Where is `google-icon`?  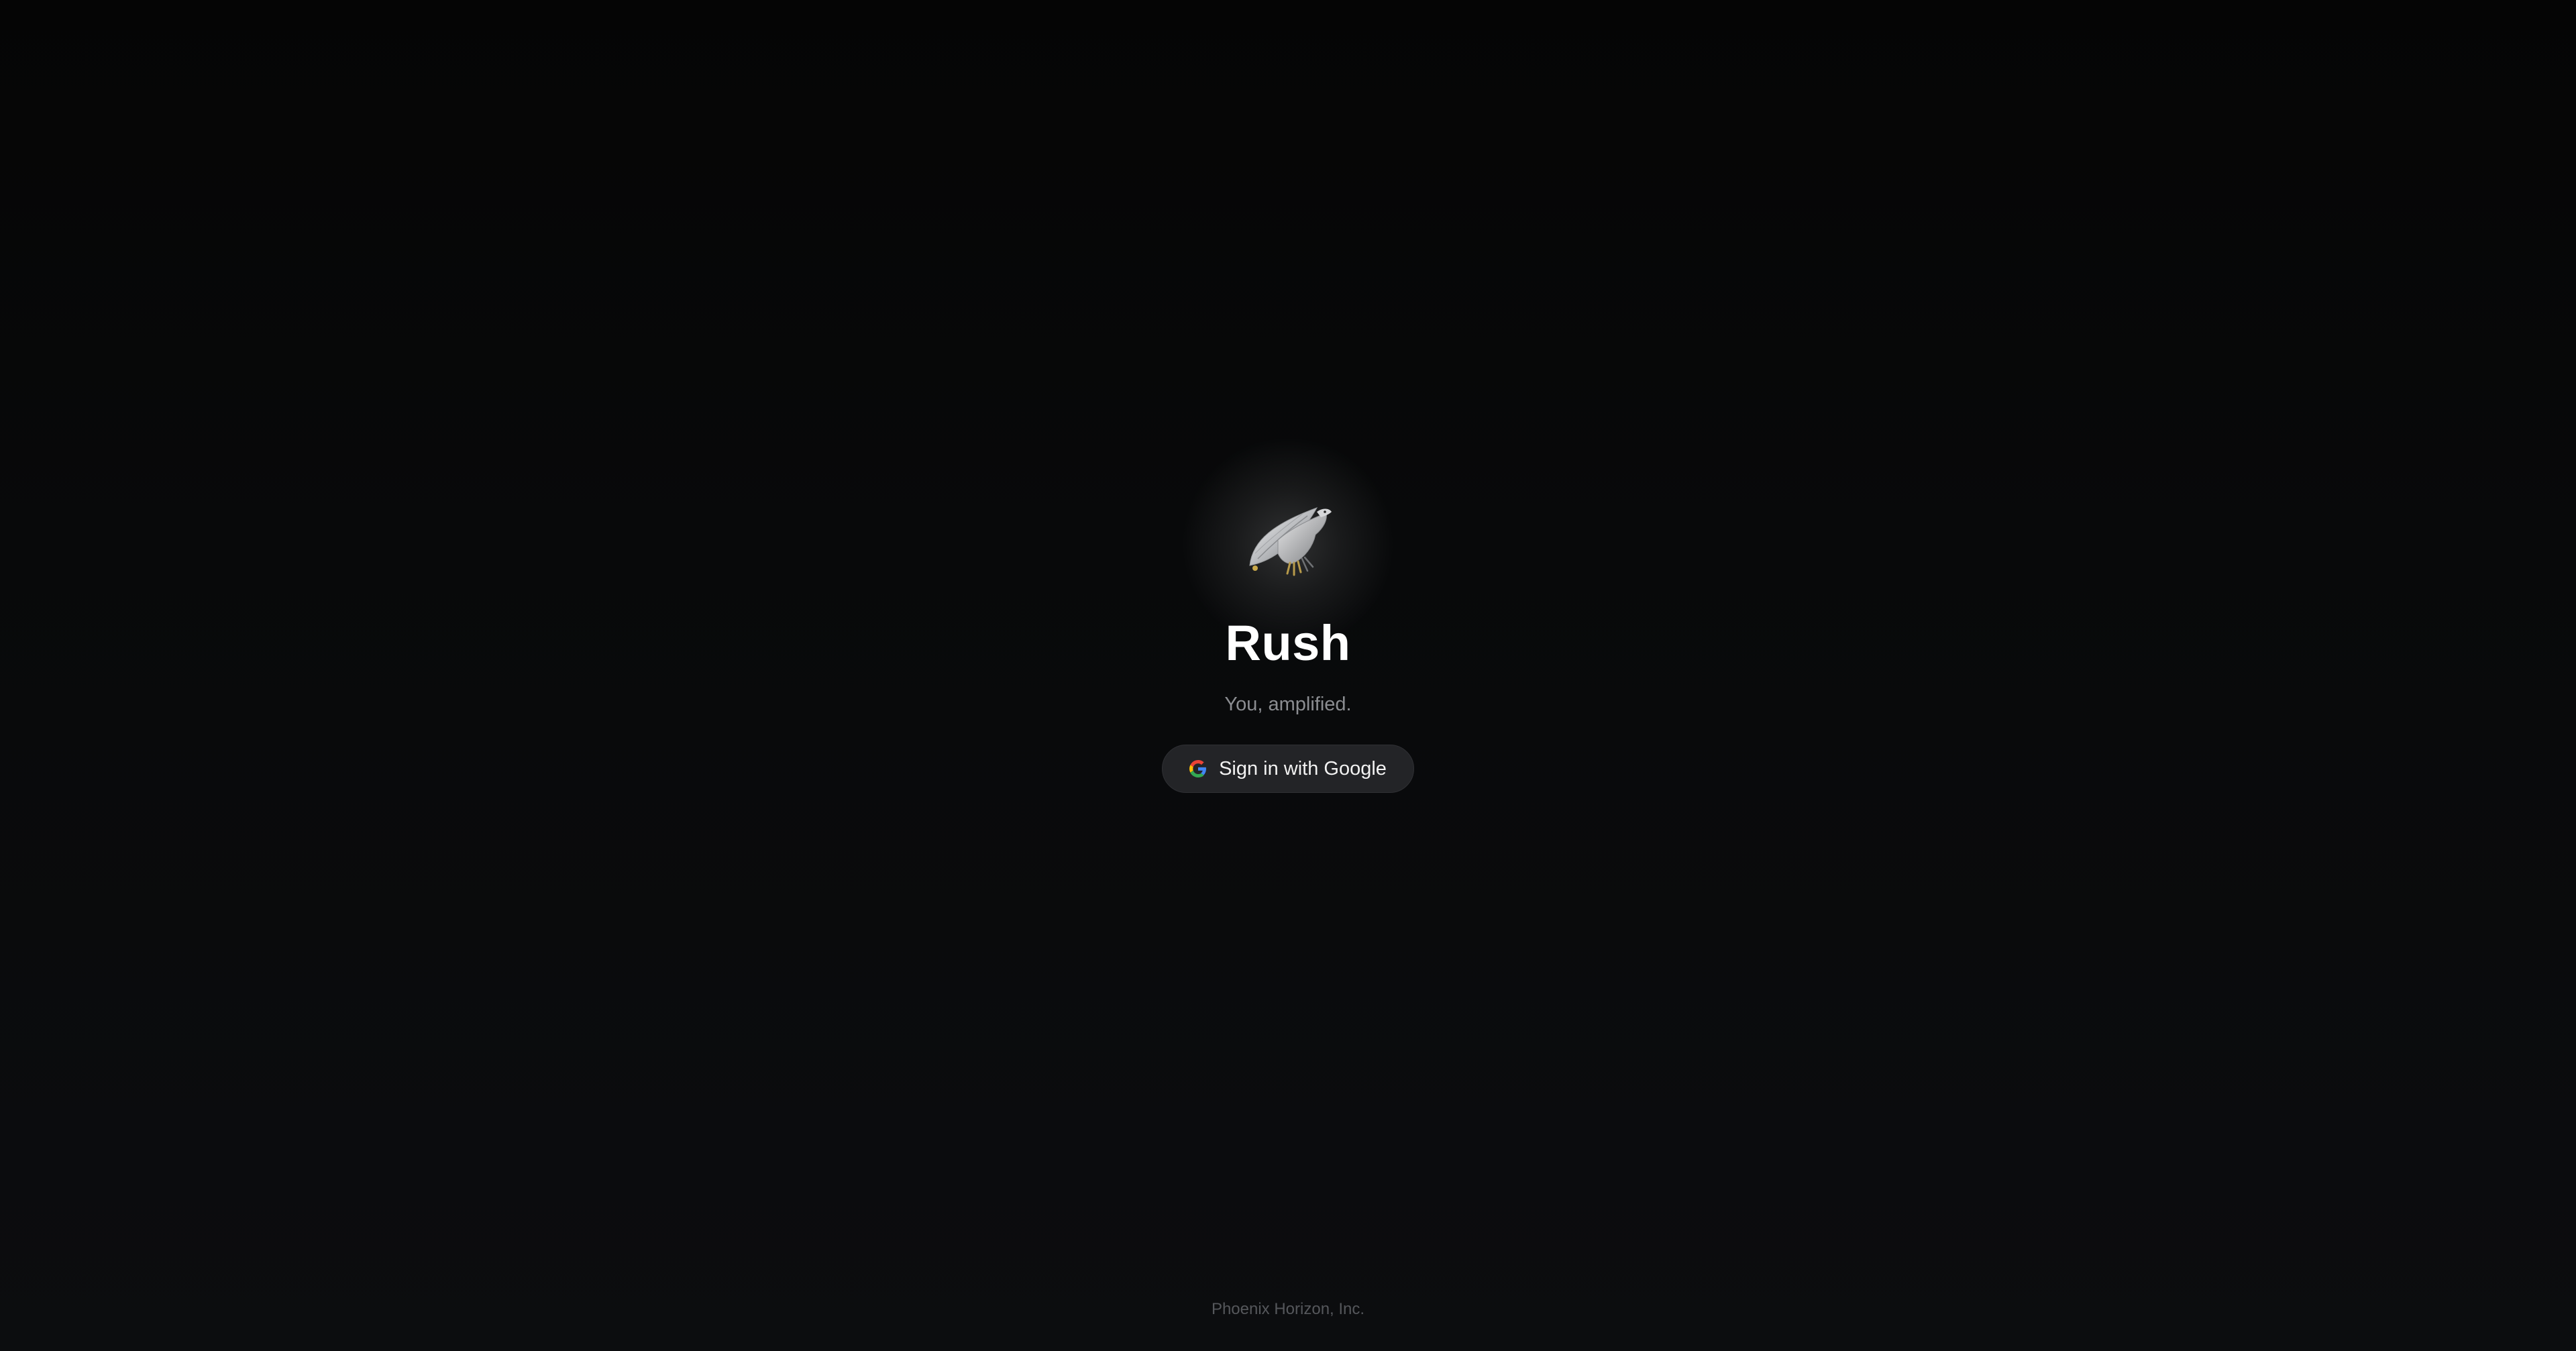
google-icon is located at coordinates (1198, 769).